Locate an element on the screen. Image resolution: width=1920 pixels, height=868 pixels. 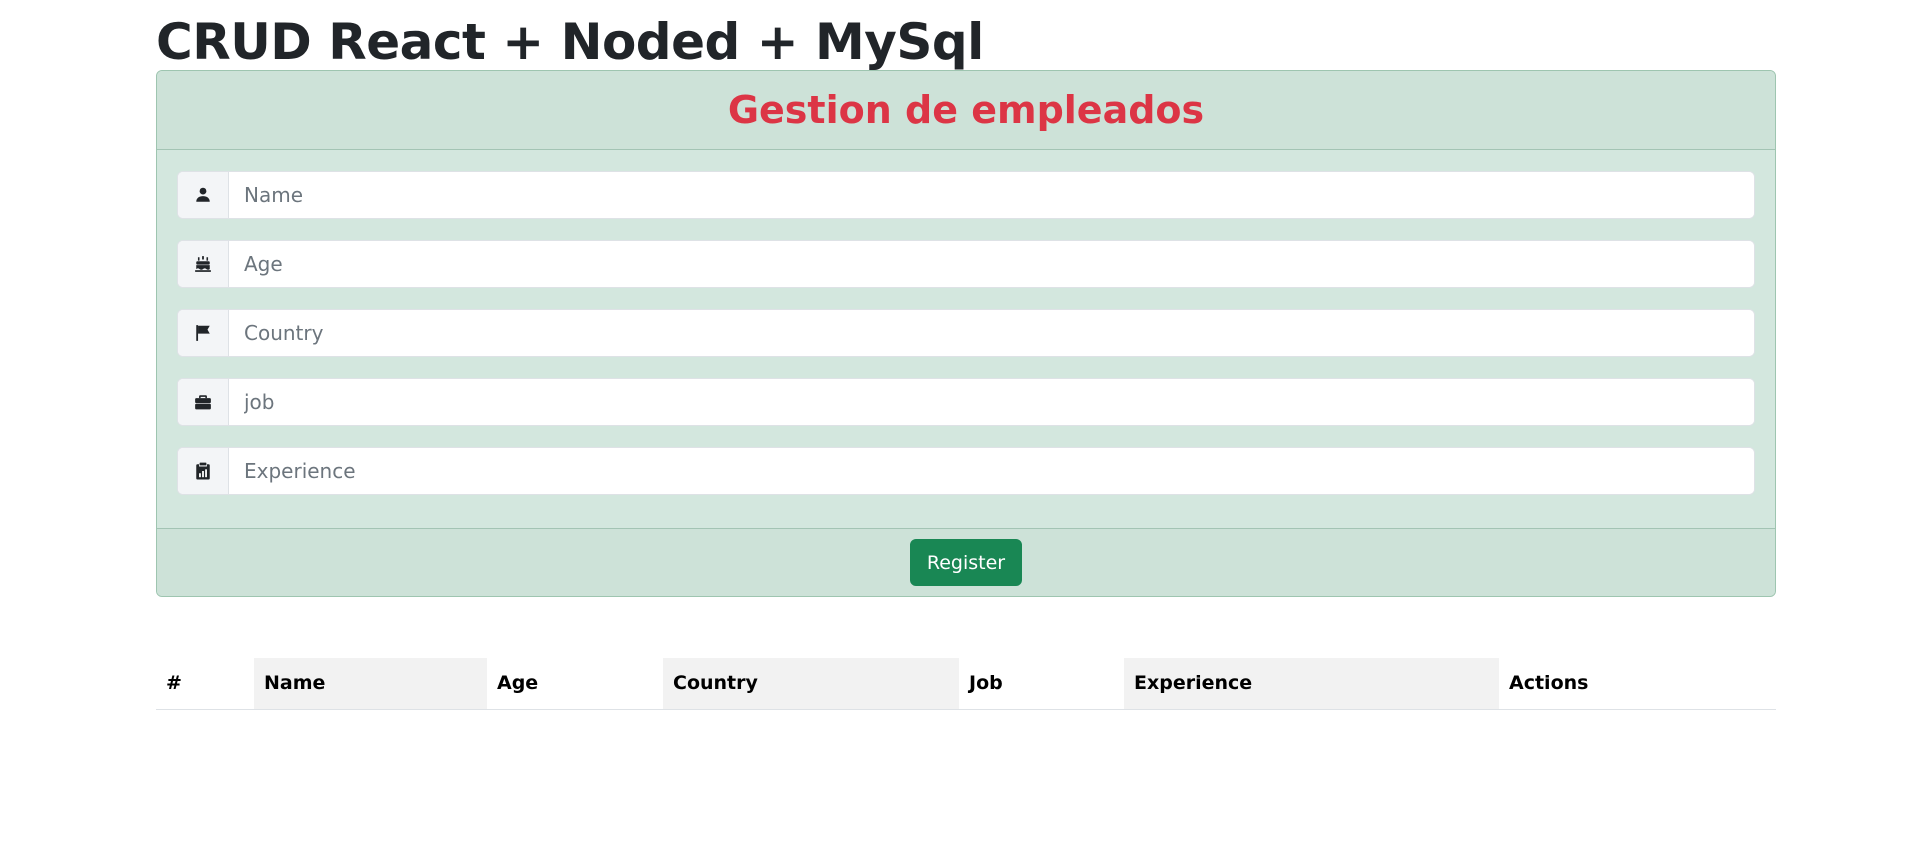
card-footer: Register is located at coordinates (966, 562).